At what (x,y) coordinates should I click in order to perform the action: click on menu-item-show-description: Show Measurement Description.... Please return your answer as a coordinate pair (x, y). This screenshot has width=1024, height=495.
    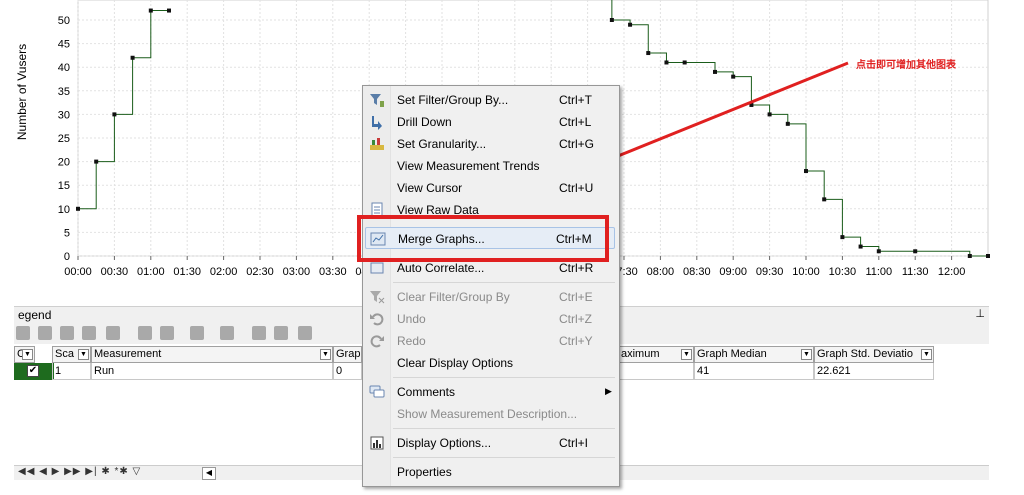
    Looking at the image, I should click on (490, 414).